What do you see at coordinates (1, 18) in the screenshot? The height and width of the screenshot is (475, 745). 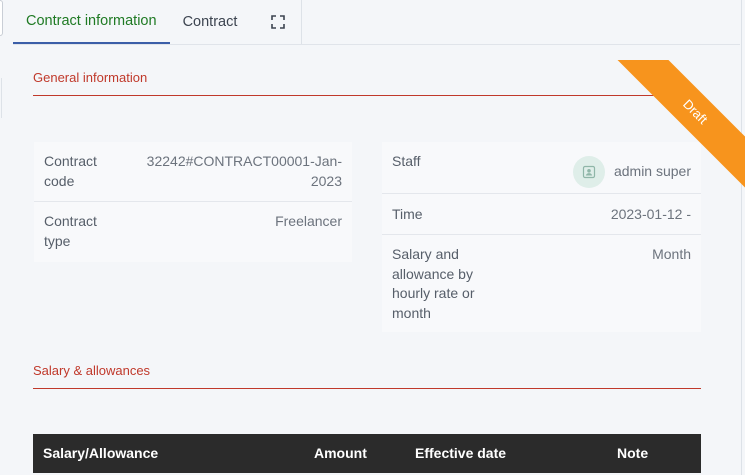 I see `collapsed-panel-edge` at bounding box center [1, 18].